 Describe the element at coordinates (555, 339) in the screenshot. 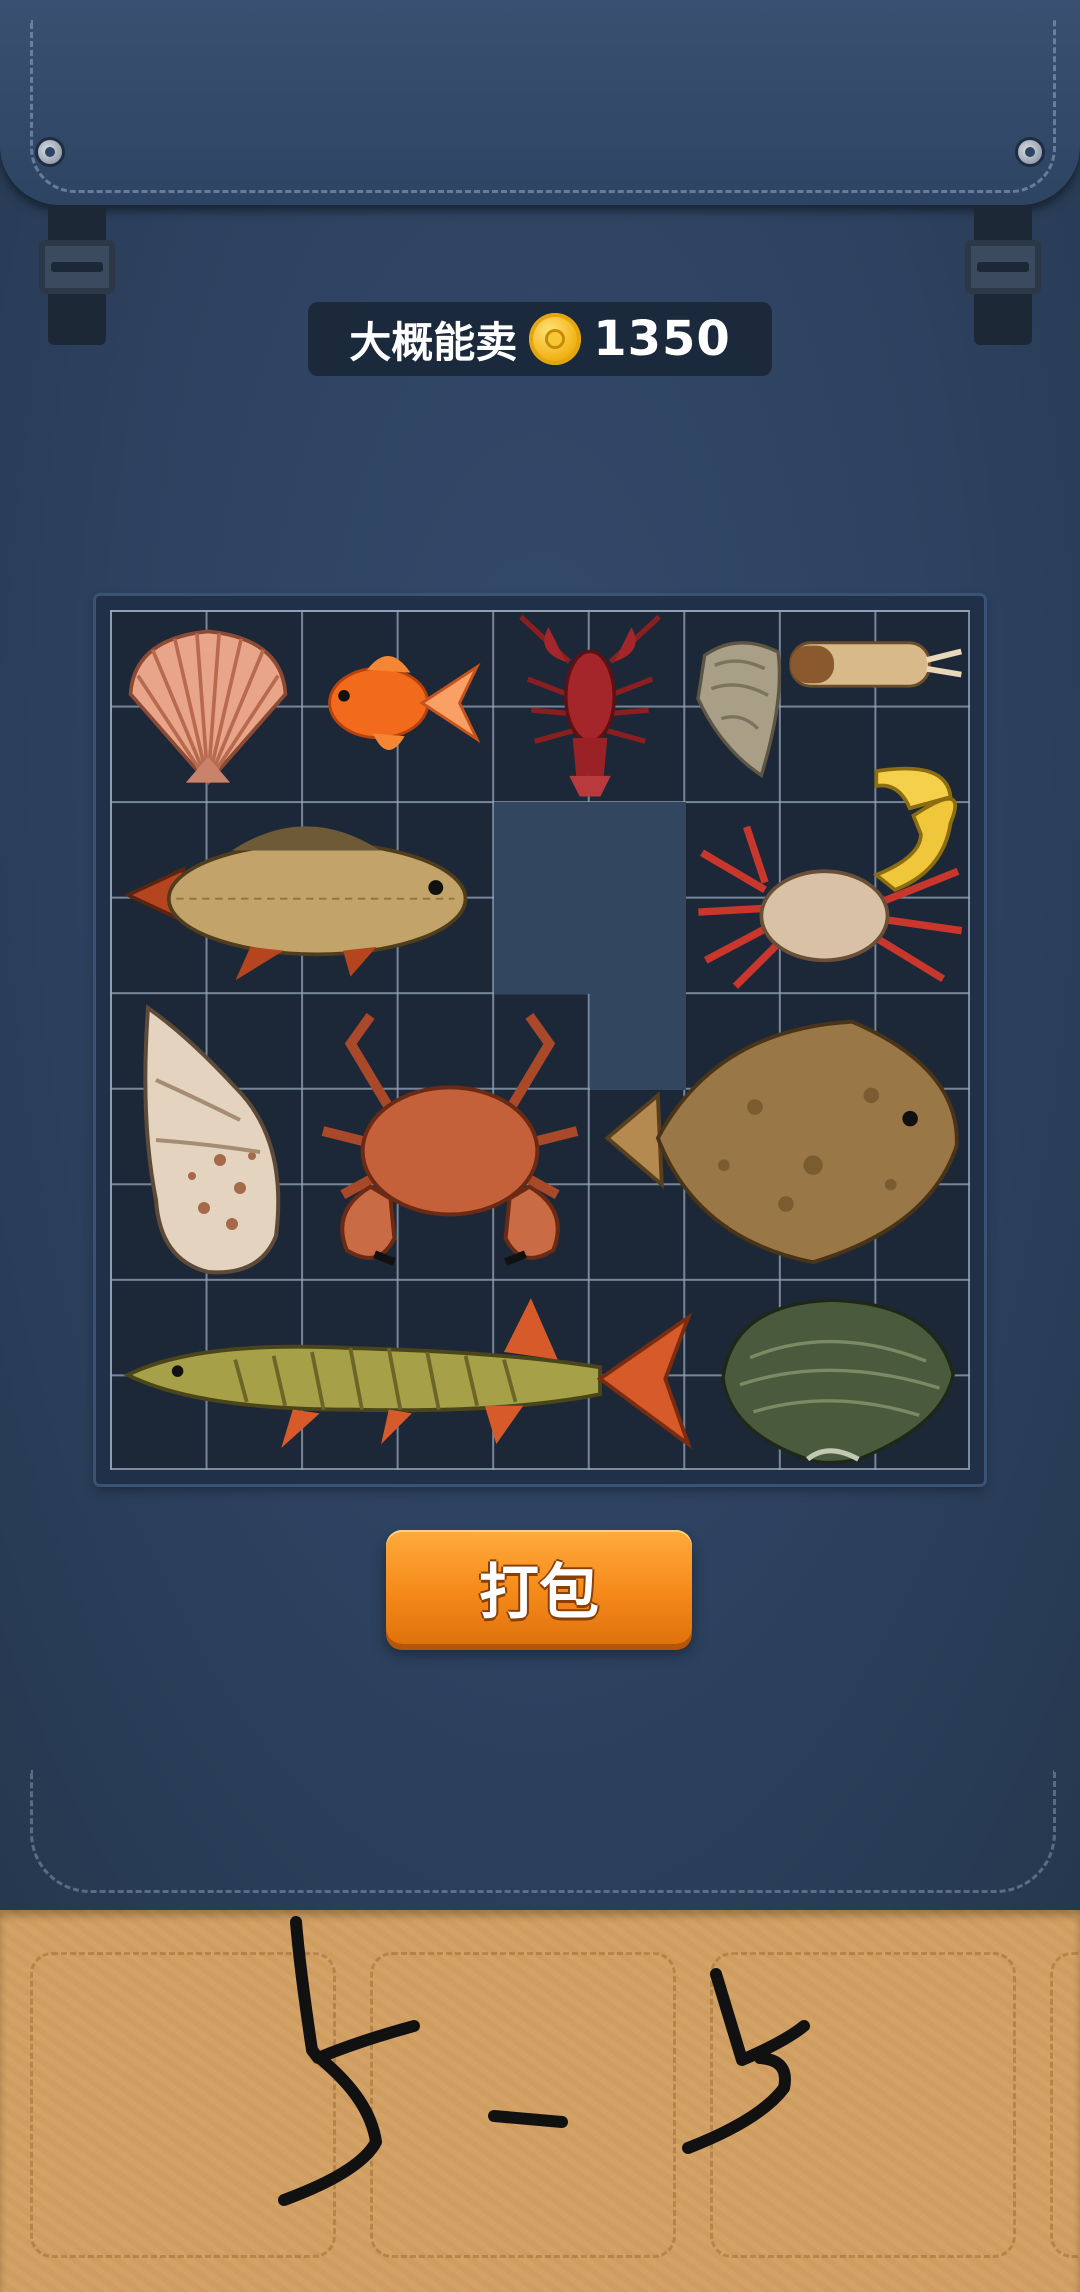

I see `gold-coin-icon` at that location.